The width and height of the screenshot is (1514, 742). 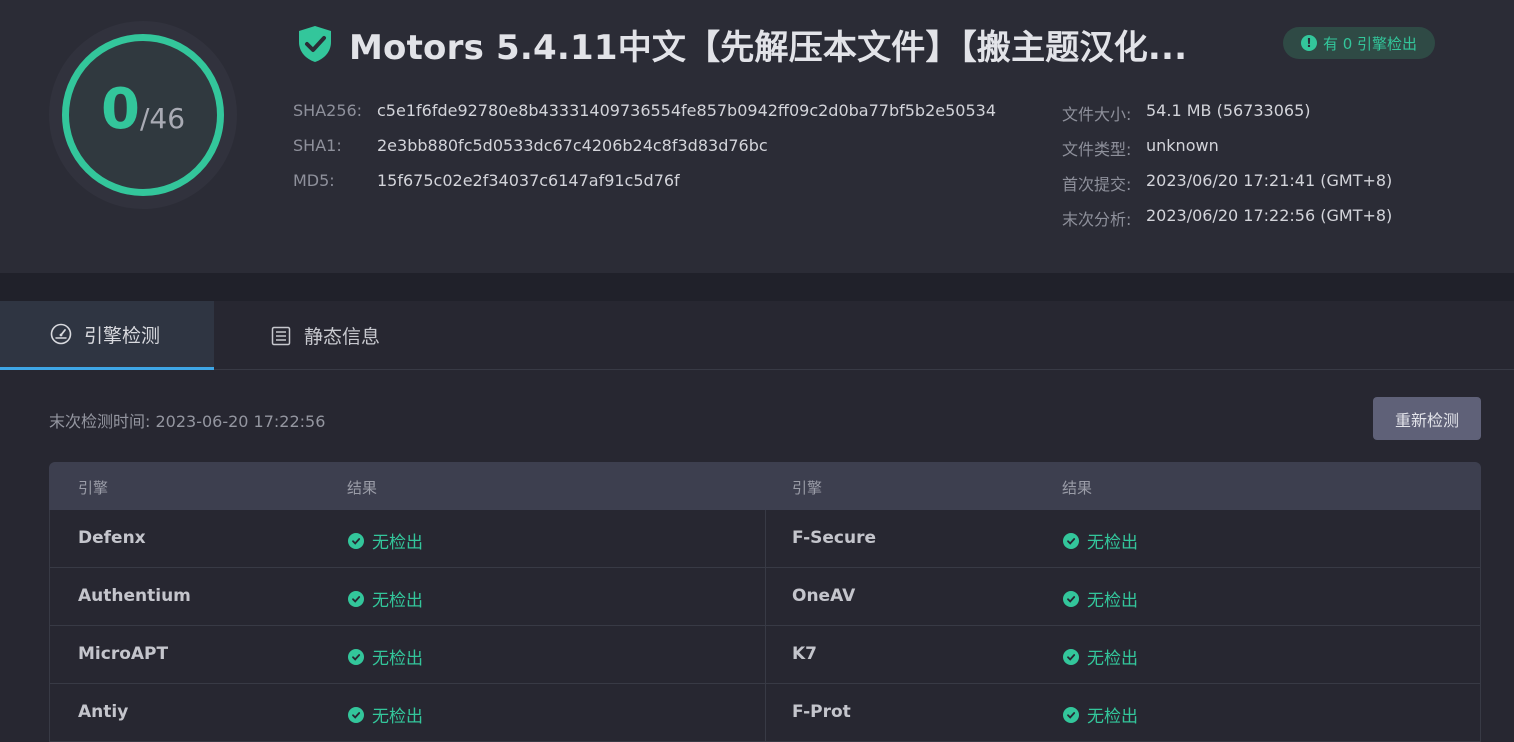 I want to click on last-scan-time: 末次检测时间: 2023-06-20 17:22:56, so click(x=187, y=421).